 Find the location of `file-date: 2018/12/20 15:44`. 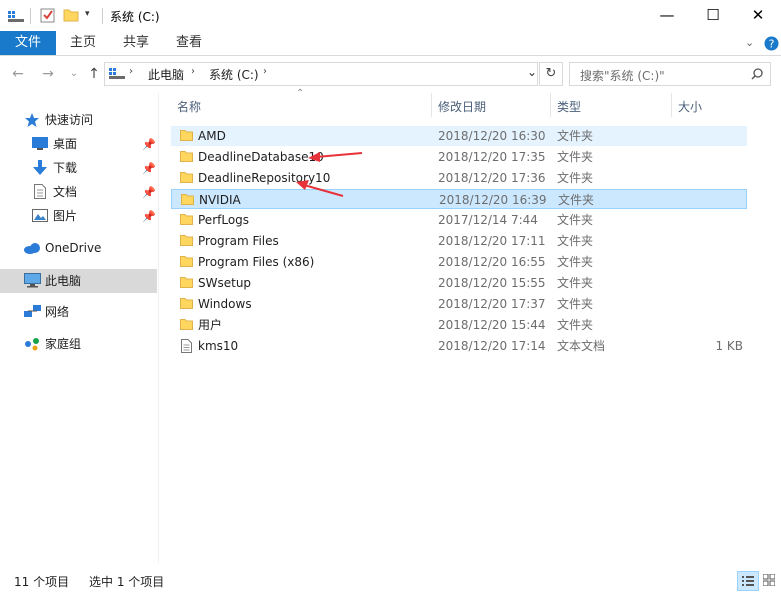

file-date: 2018/12/20 15:44 is located at coordinates (492, 325).